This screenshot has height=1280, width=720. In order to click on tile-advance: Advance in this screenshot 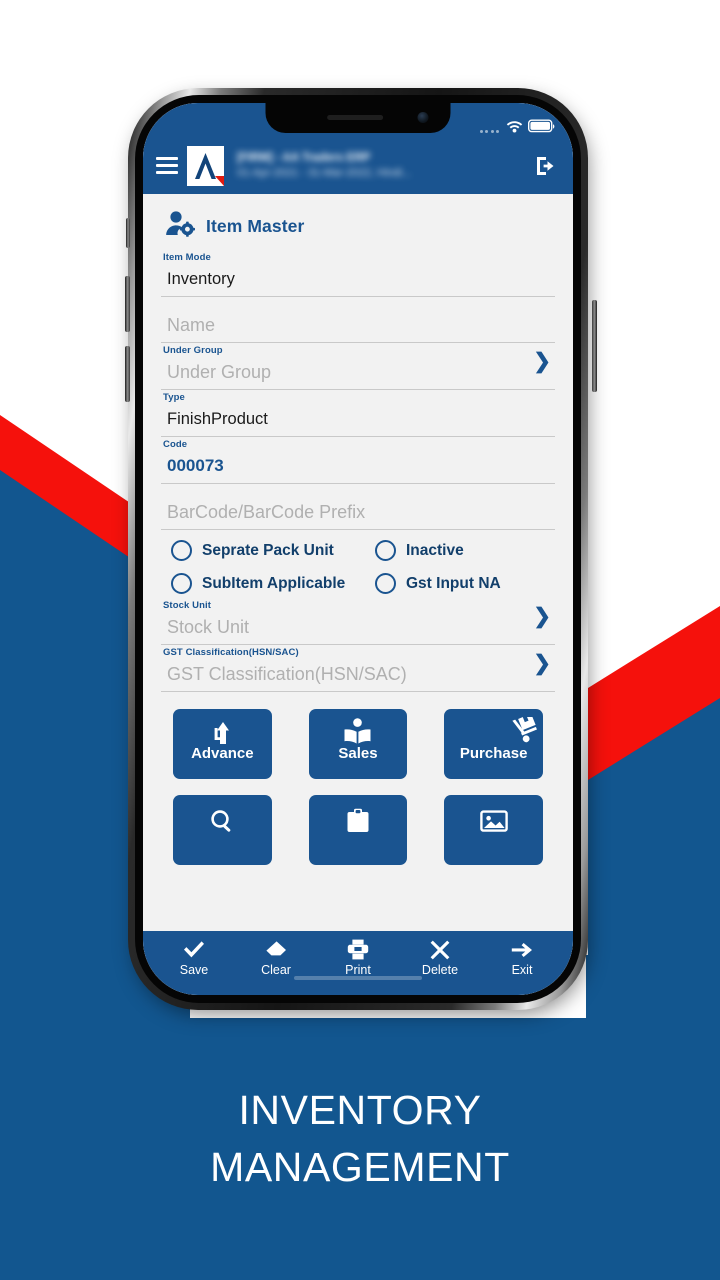, I will do `click(222, 744)`.